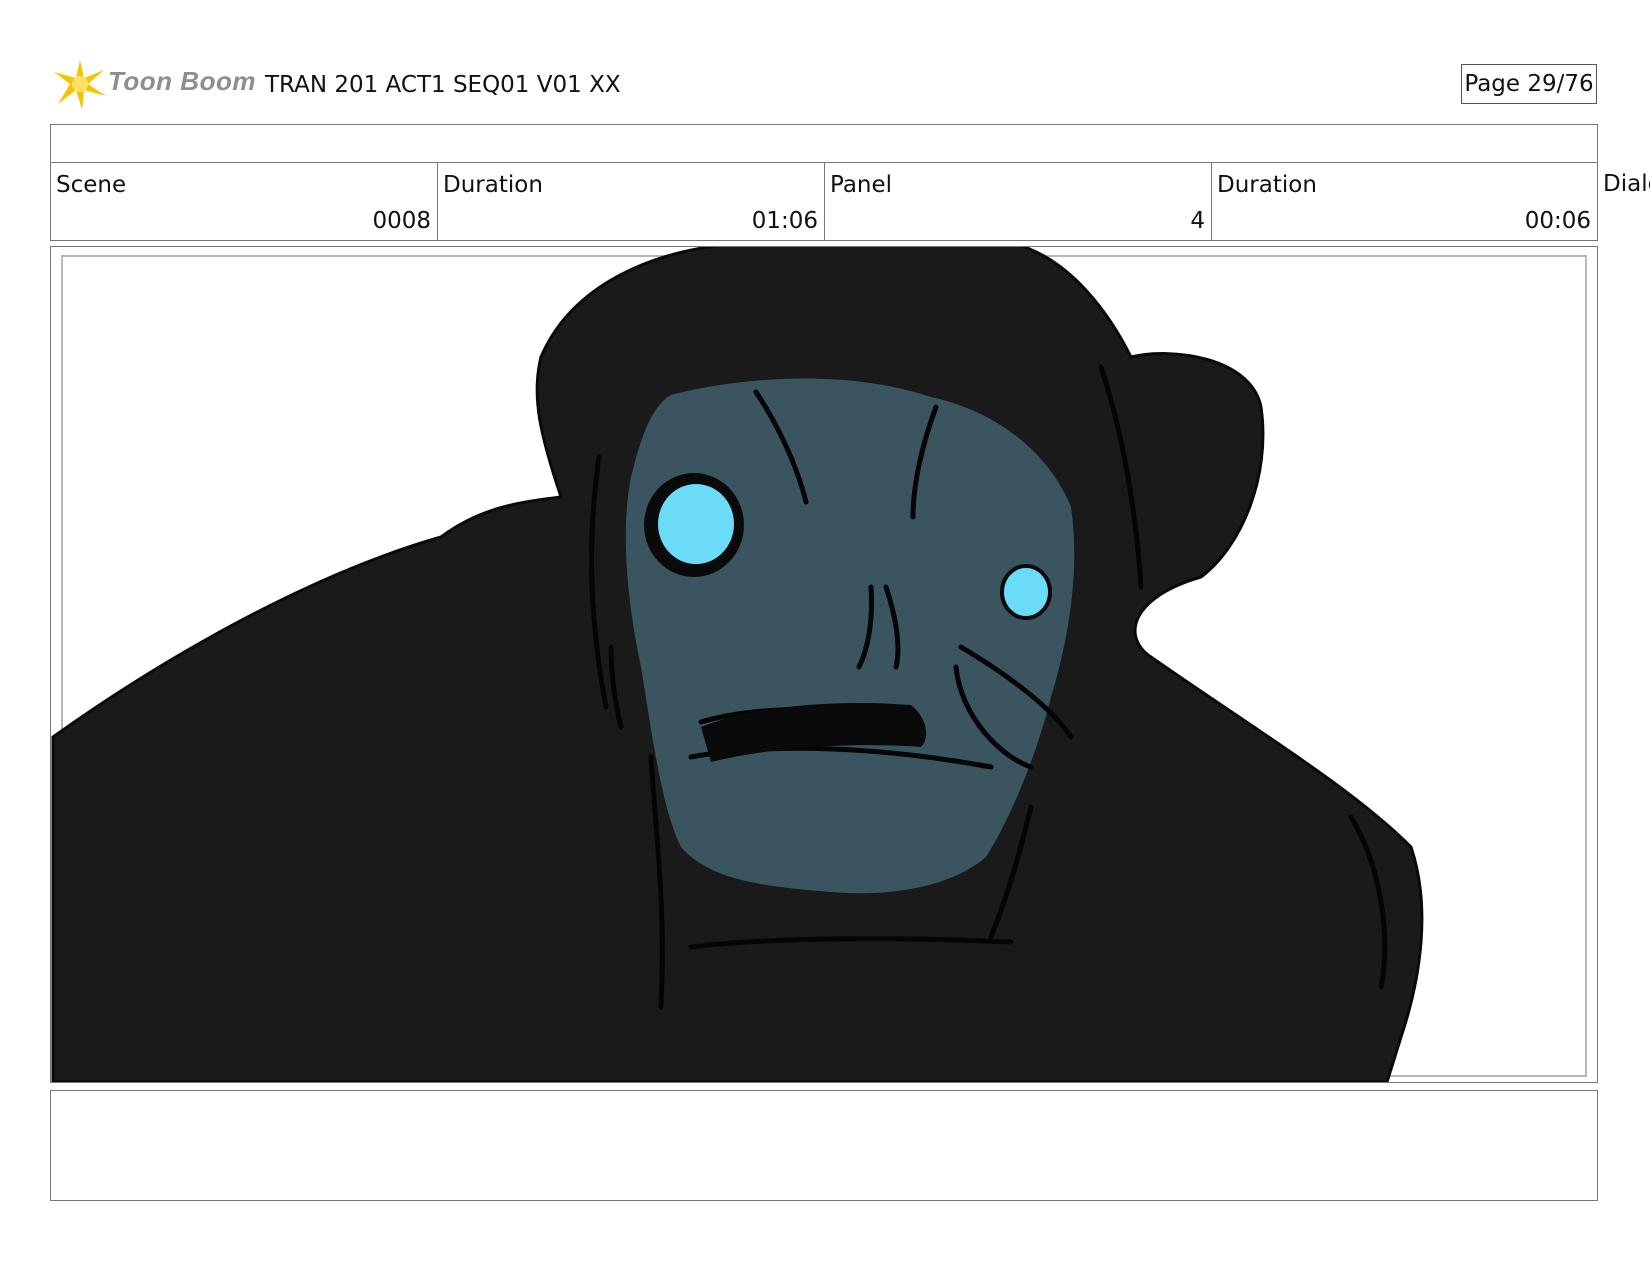  What do you see at coordinates (1018, 201) in the screenshot?
I see `panel-cell: Panel 4` at bounding box center [1018, 201].